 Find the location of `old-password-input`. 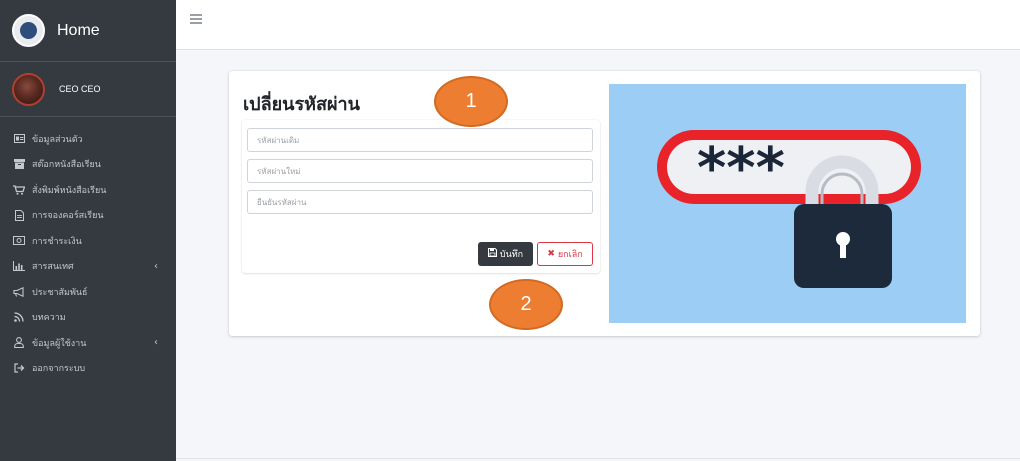

old-password-input is located at coordinates (420, 140).